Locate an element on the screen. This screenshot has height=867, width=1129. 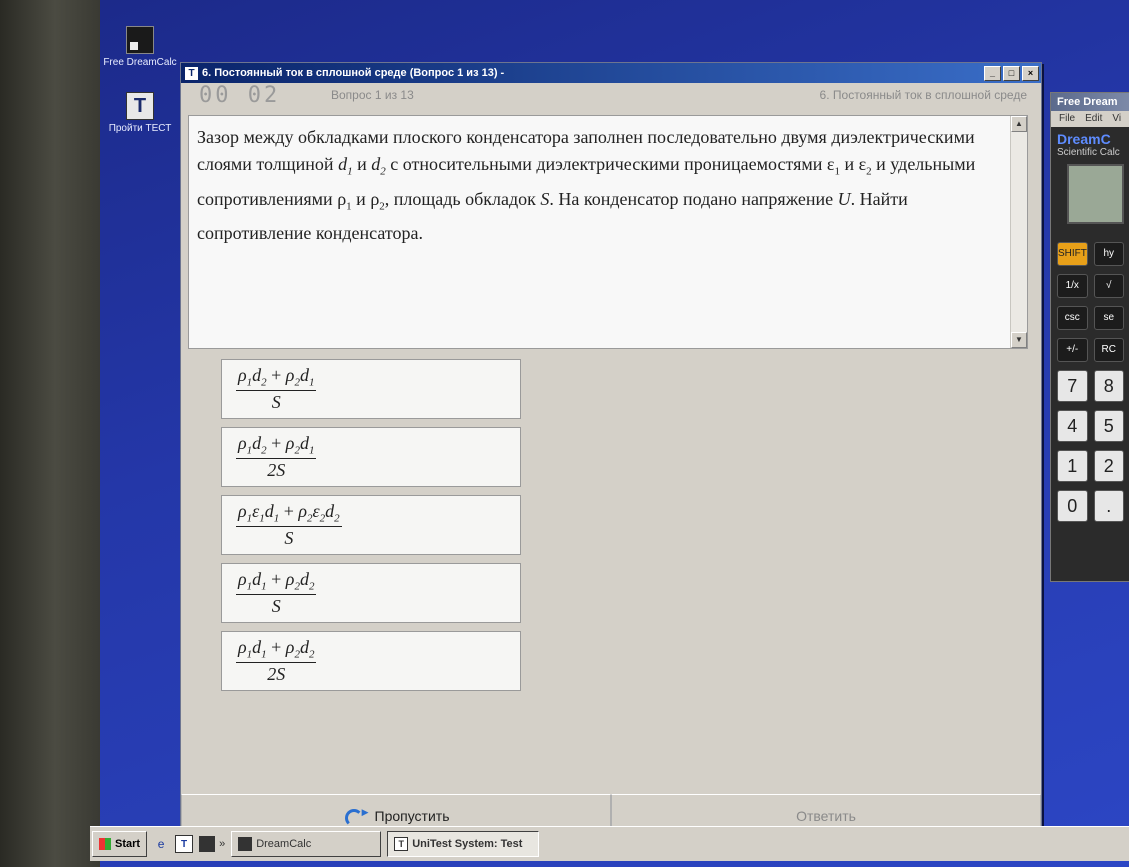
calc-key: 1/x is located at coordinates (1072, 286).